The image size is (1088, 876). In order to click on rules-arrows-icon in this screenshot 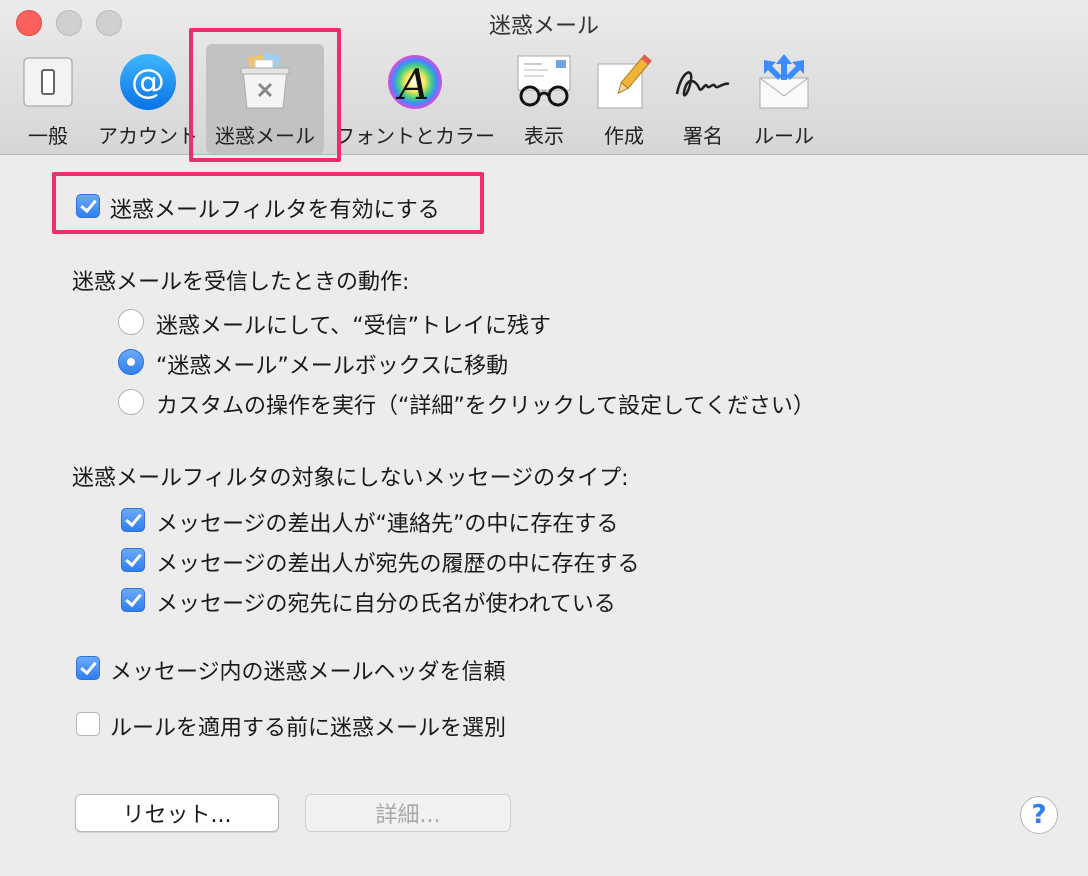, I will do `click(784, 82)`.